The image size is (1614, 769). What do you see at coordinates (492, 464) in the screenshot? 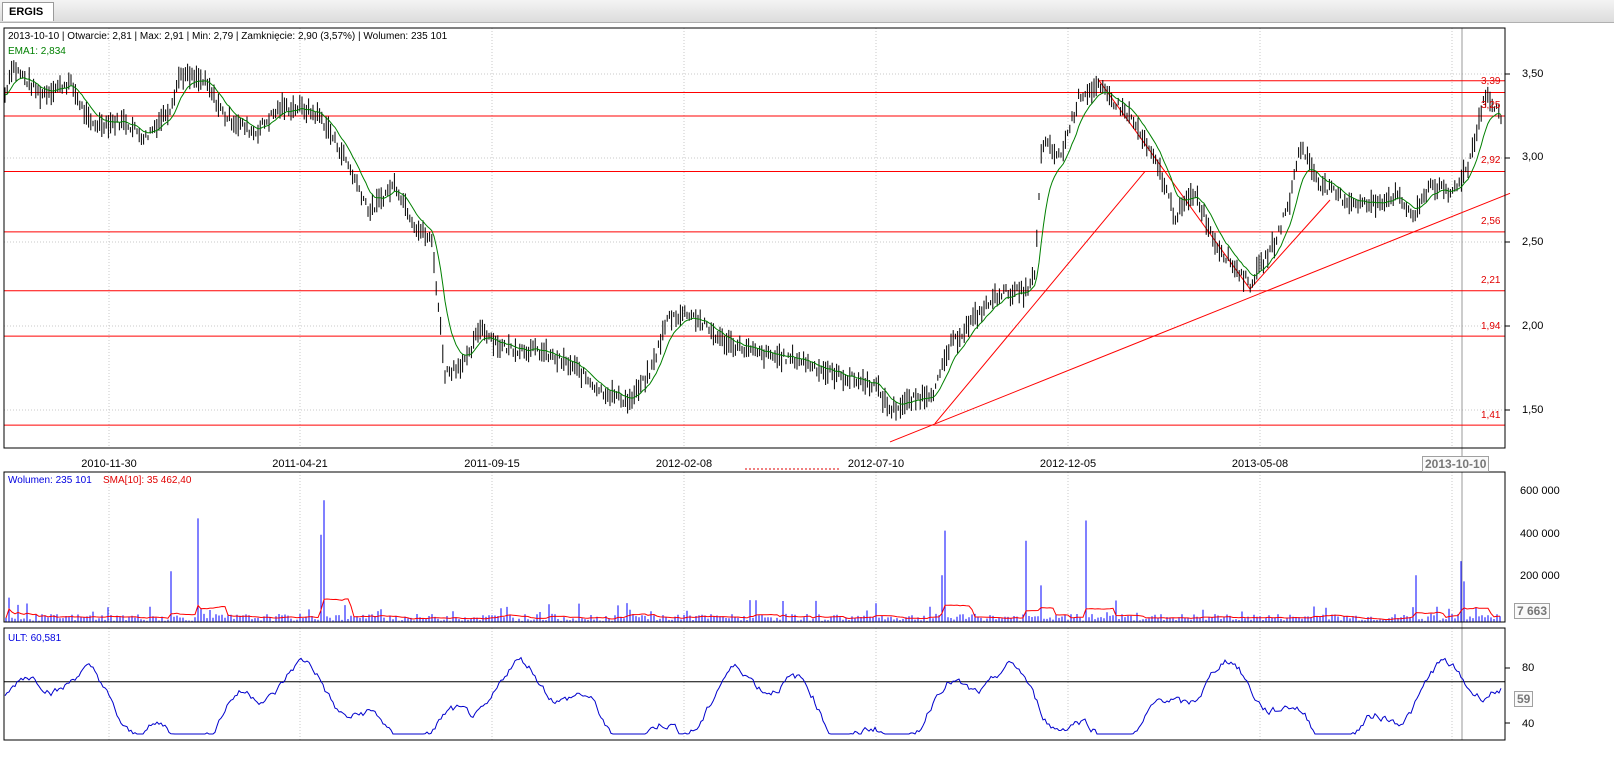
I see `date-tick: 2011-09-15` at bounding box center [492, 464].